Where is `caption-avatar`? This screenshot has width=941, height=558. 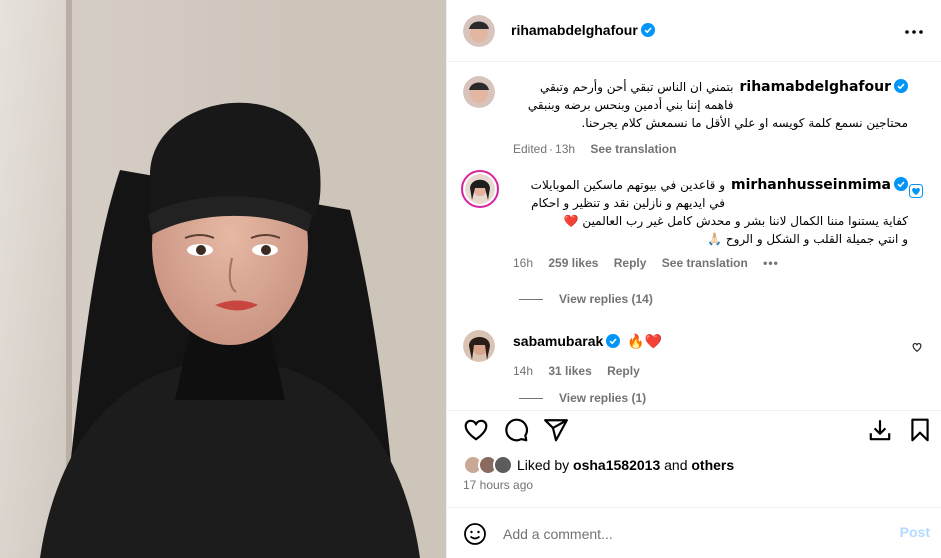 caption-avatar is located at coordinates (479, 92).